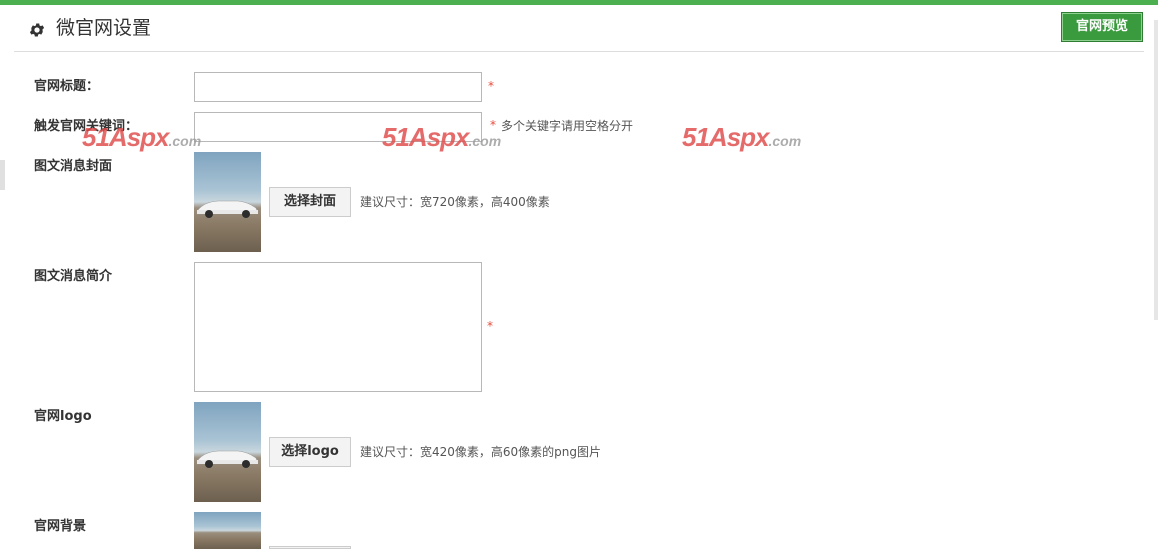  What do you see at coordinates (491, 86) in the screenshot?
I see `site-title-required-mark: *` at bounding box center [491, 86].